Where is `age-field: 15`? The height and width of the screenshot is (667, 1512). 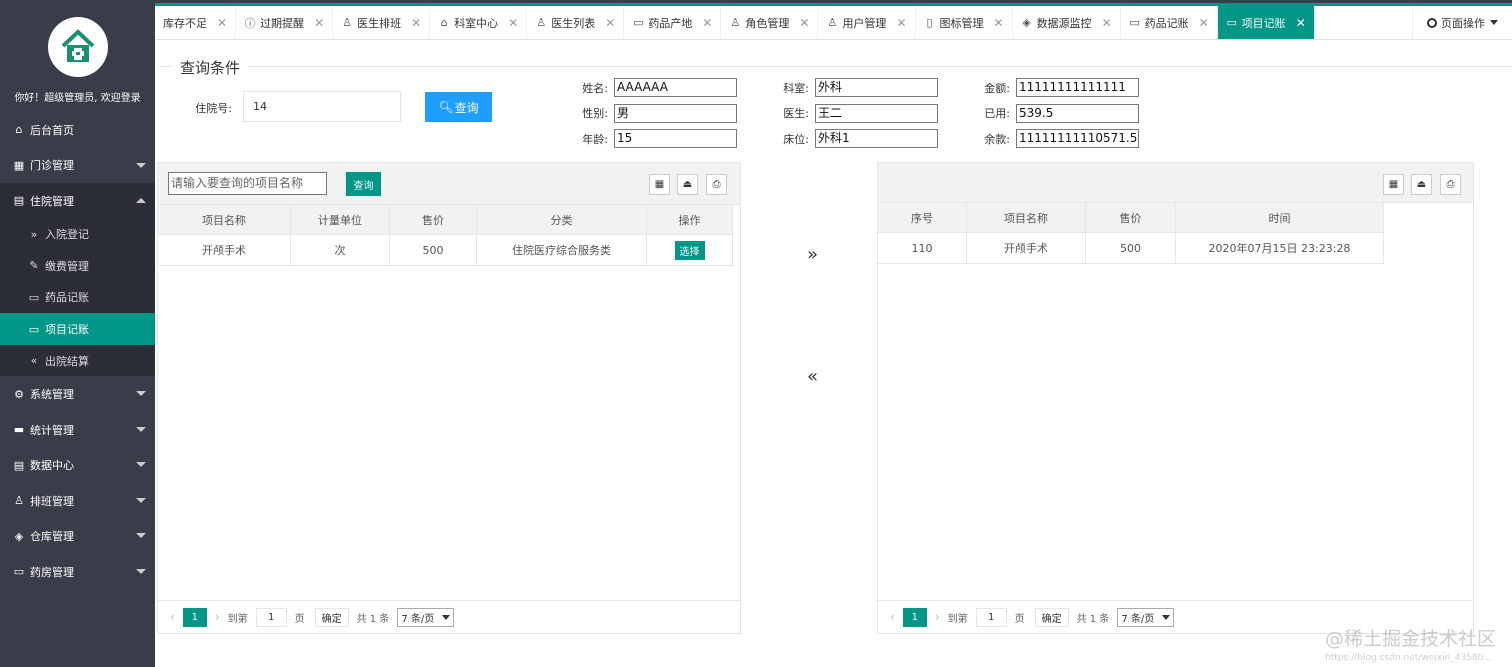
age-field: 15 is located at coordinates (675, 138).